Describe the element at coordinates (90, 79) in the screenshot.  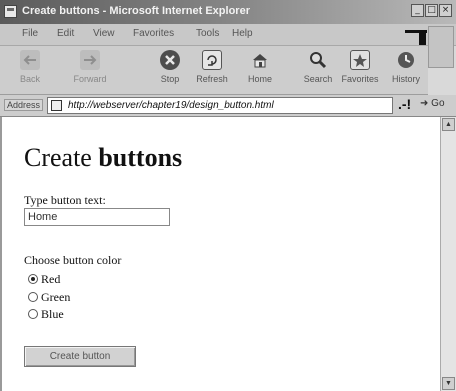
I see `forward-label: Forward` at that location.